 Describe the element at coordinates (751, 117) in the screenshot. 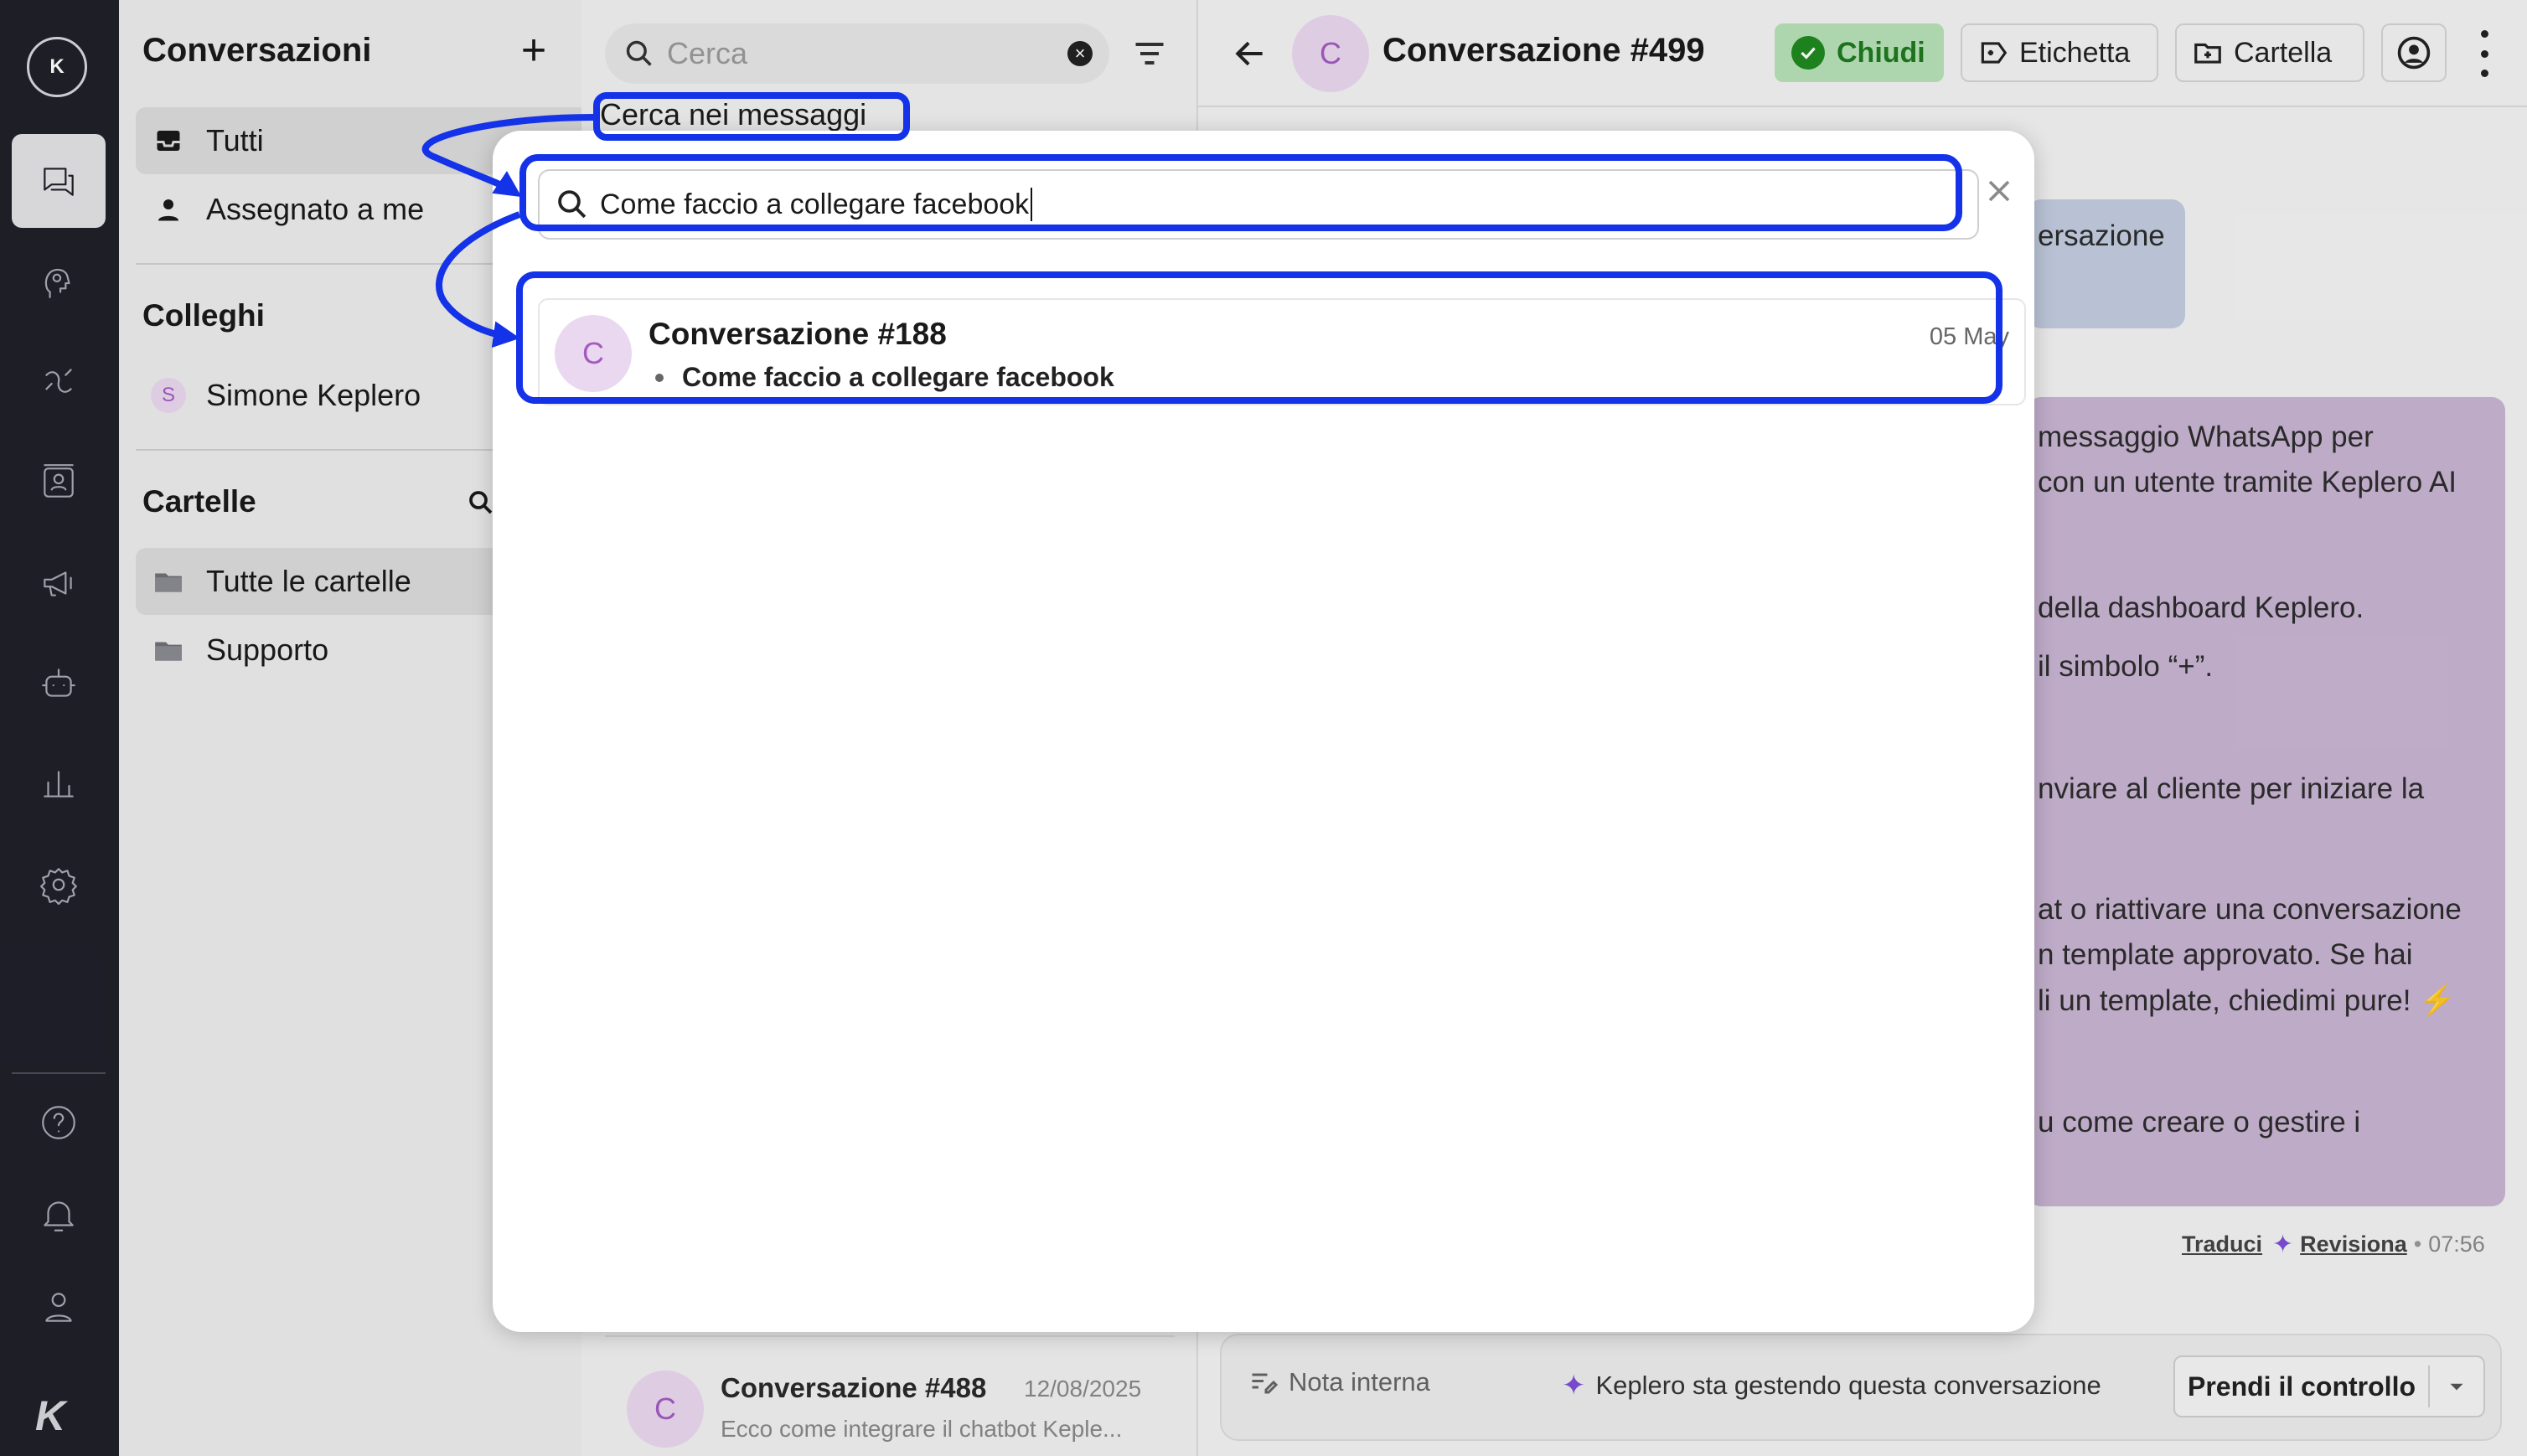

I see `highlight-search-messages` at that location.